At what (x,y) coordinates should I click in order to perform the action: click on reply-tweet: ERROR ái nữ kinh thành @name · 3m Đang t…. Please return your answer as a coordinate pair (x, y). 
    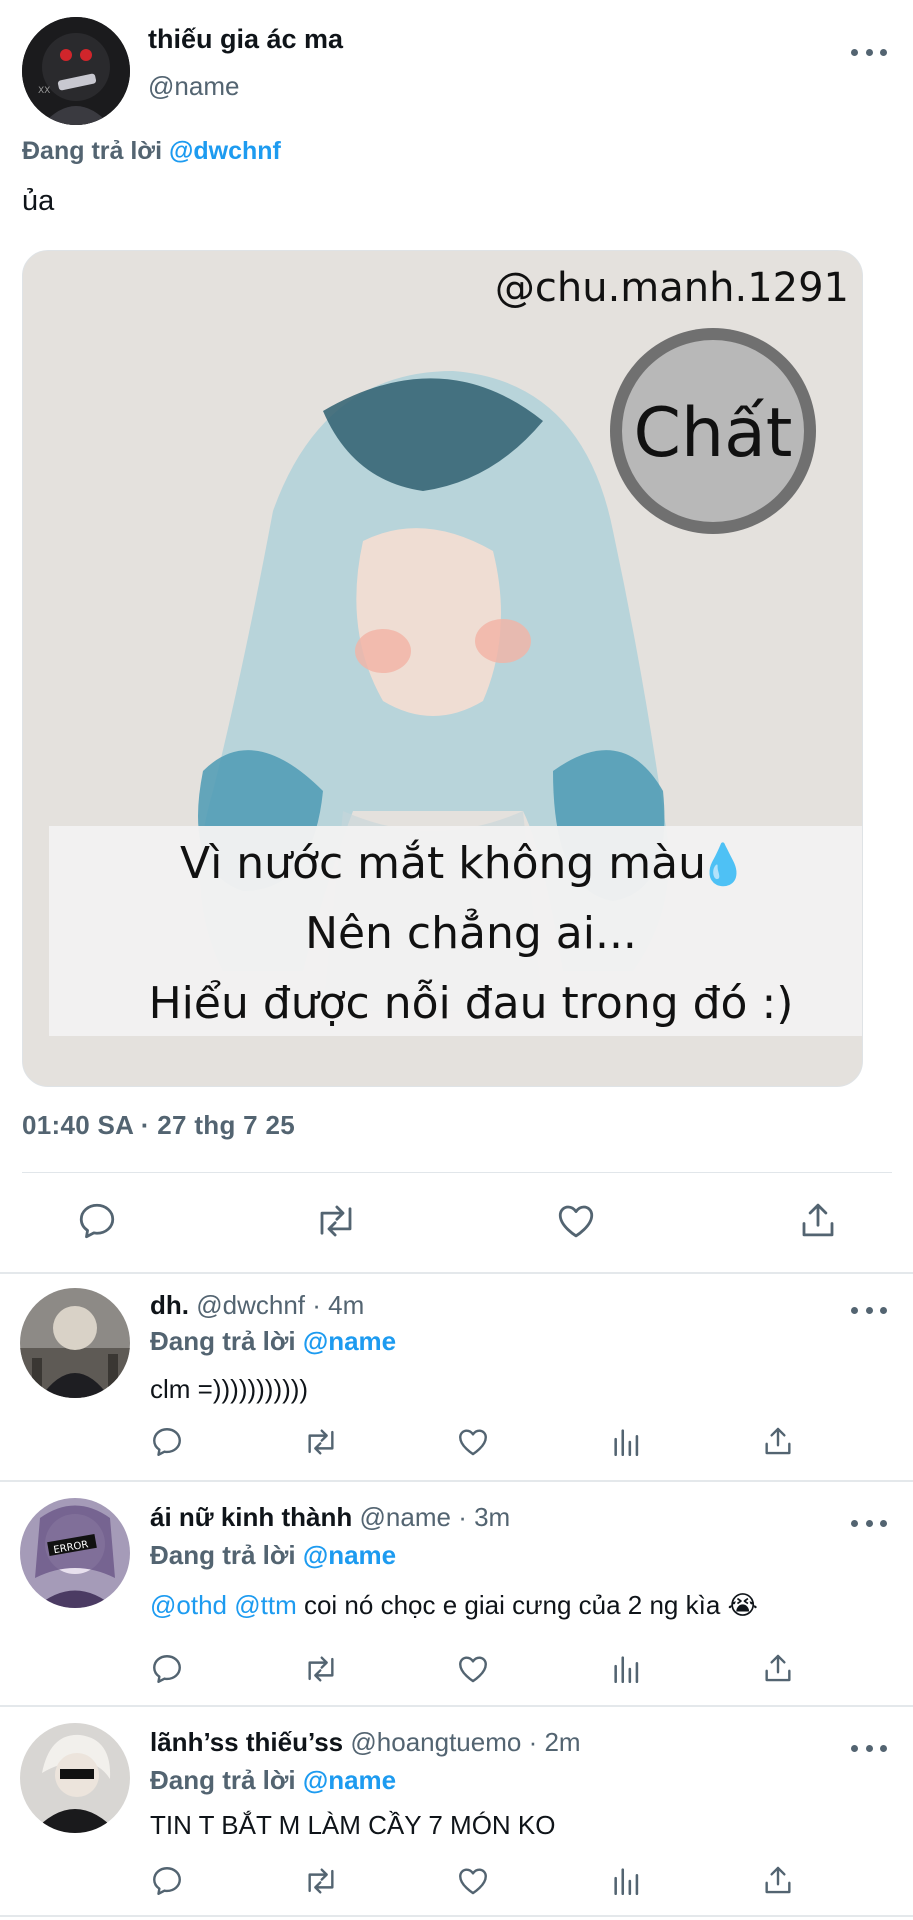
    Looking at the image, I should click on (456, 1593).